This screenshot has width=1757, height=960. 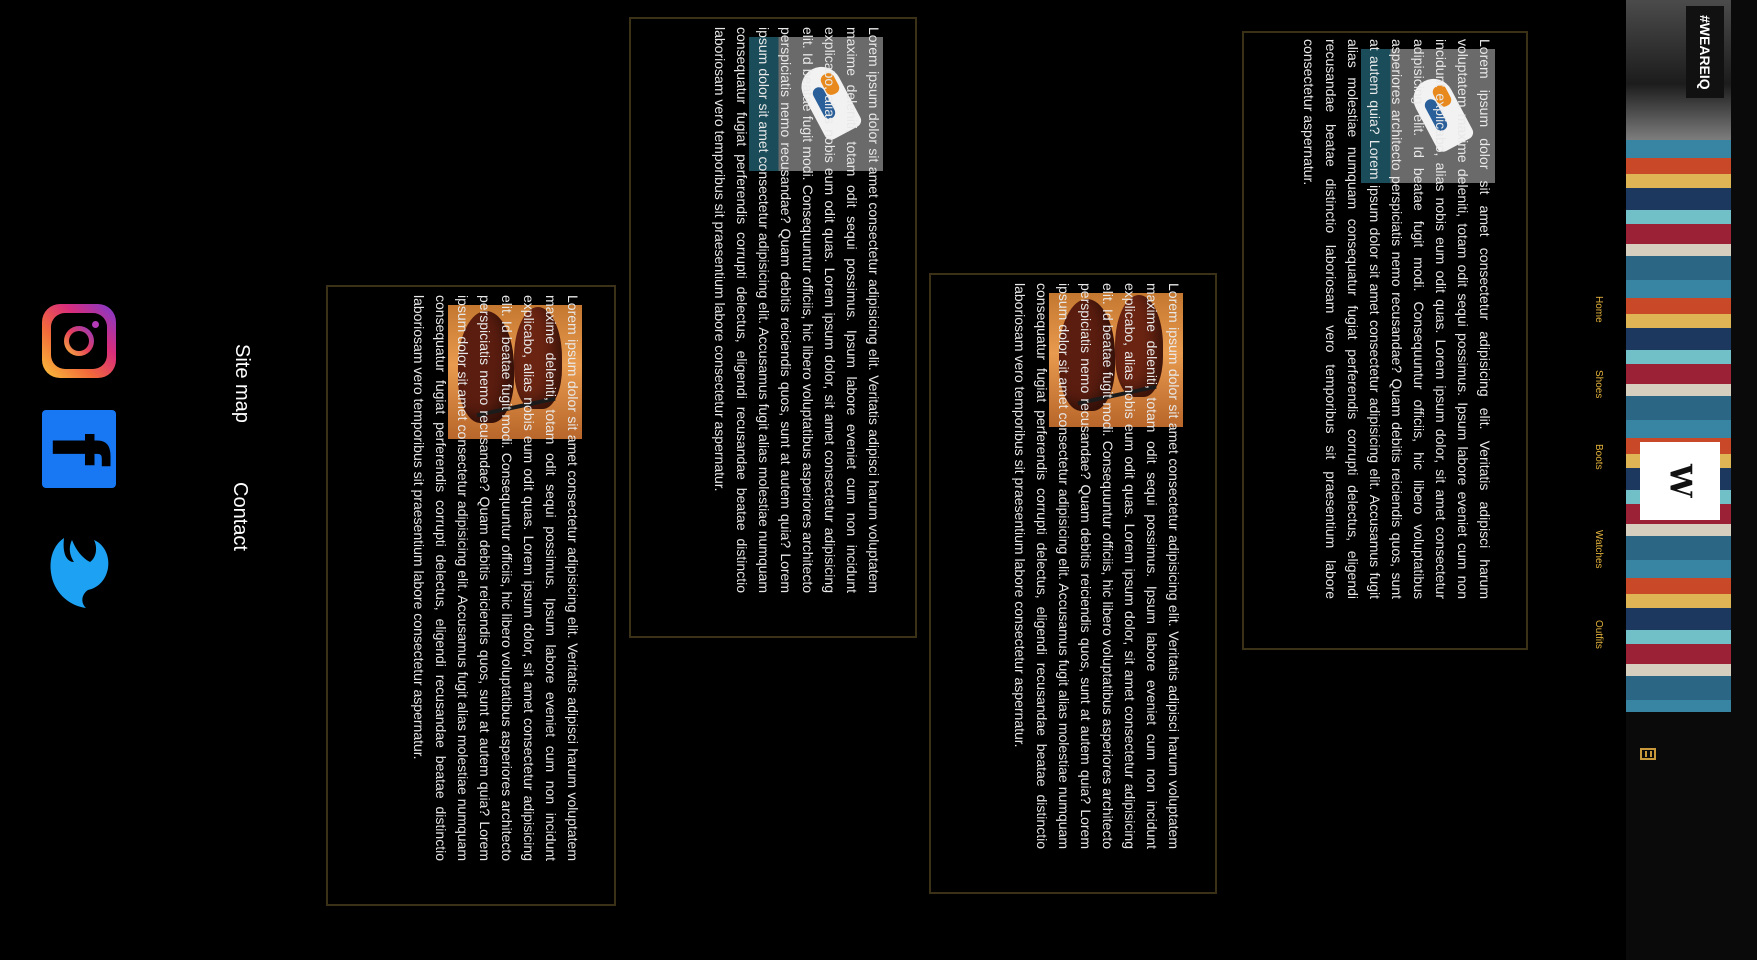 What do you see at coordinates (1598, 384) in the screenshot?
I see `nav-item-shoes: Shoes` at bounding box center [1598, 384].